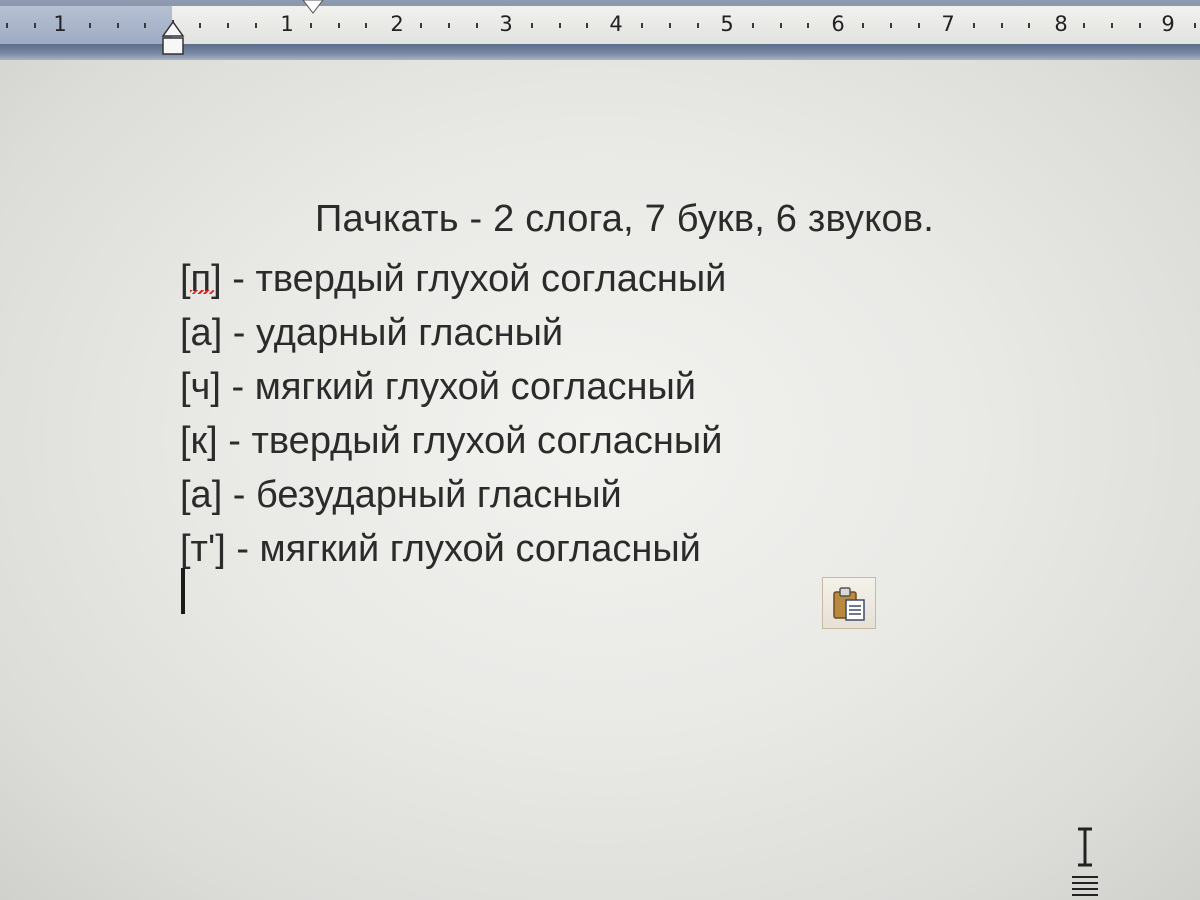 Image resolution: width=1200 pixels, height=900 pixels. I want to click on paste-options-icon, so click(849, 604).